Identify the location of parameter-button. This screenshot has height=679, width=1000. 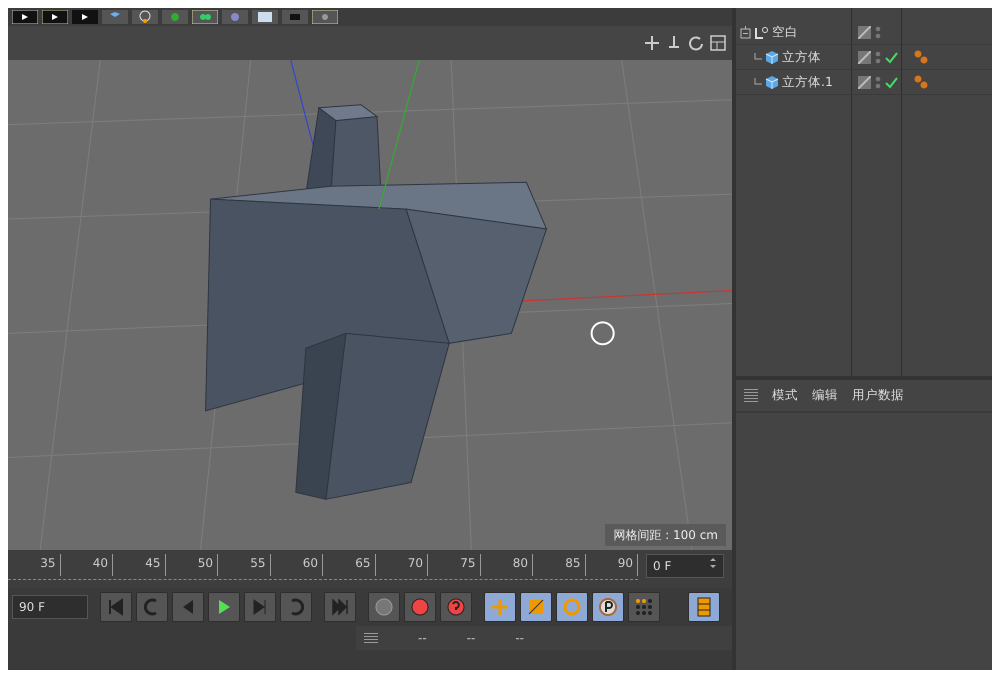
(608, 607).